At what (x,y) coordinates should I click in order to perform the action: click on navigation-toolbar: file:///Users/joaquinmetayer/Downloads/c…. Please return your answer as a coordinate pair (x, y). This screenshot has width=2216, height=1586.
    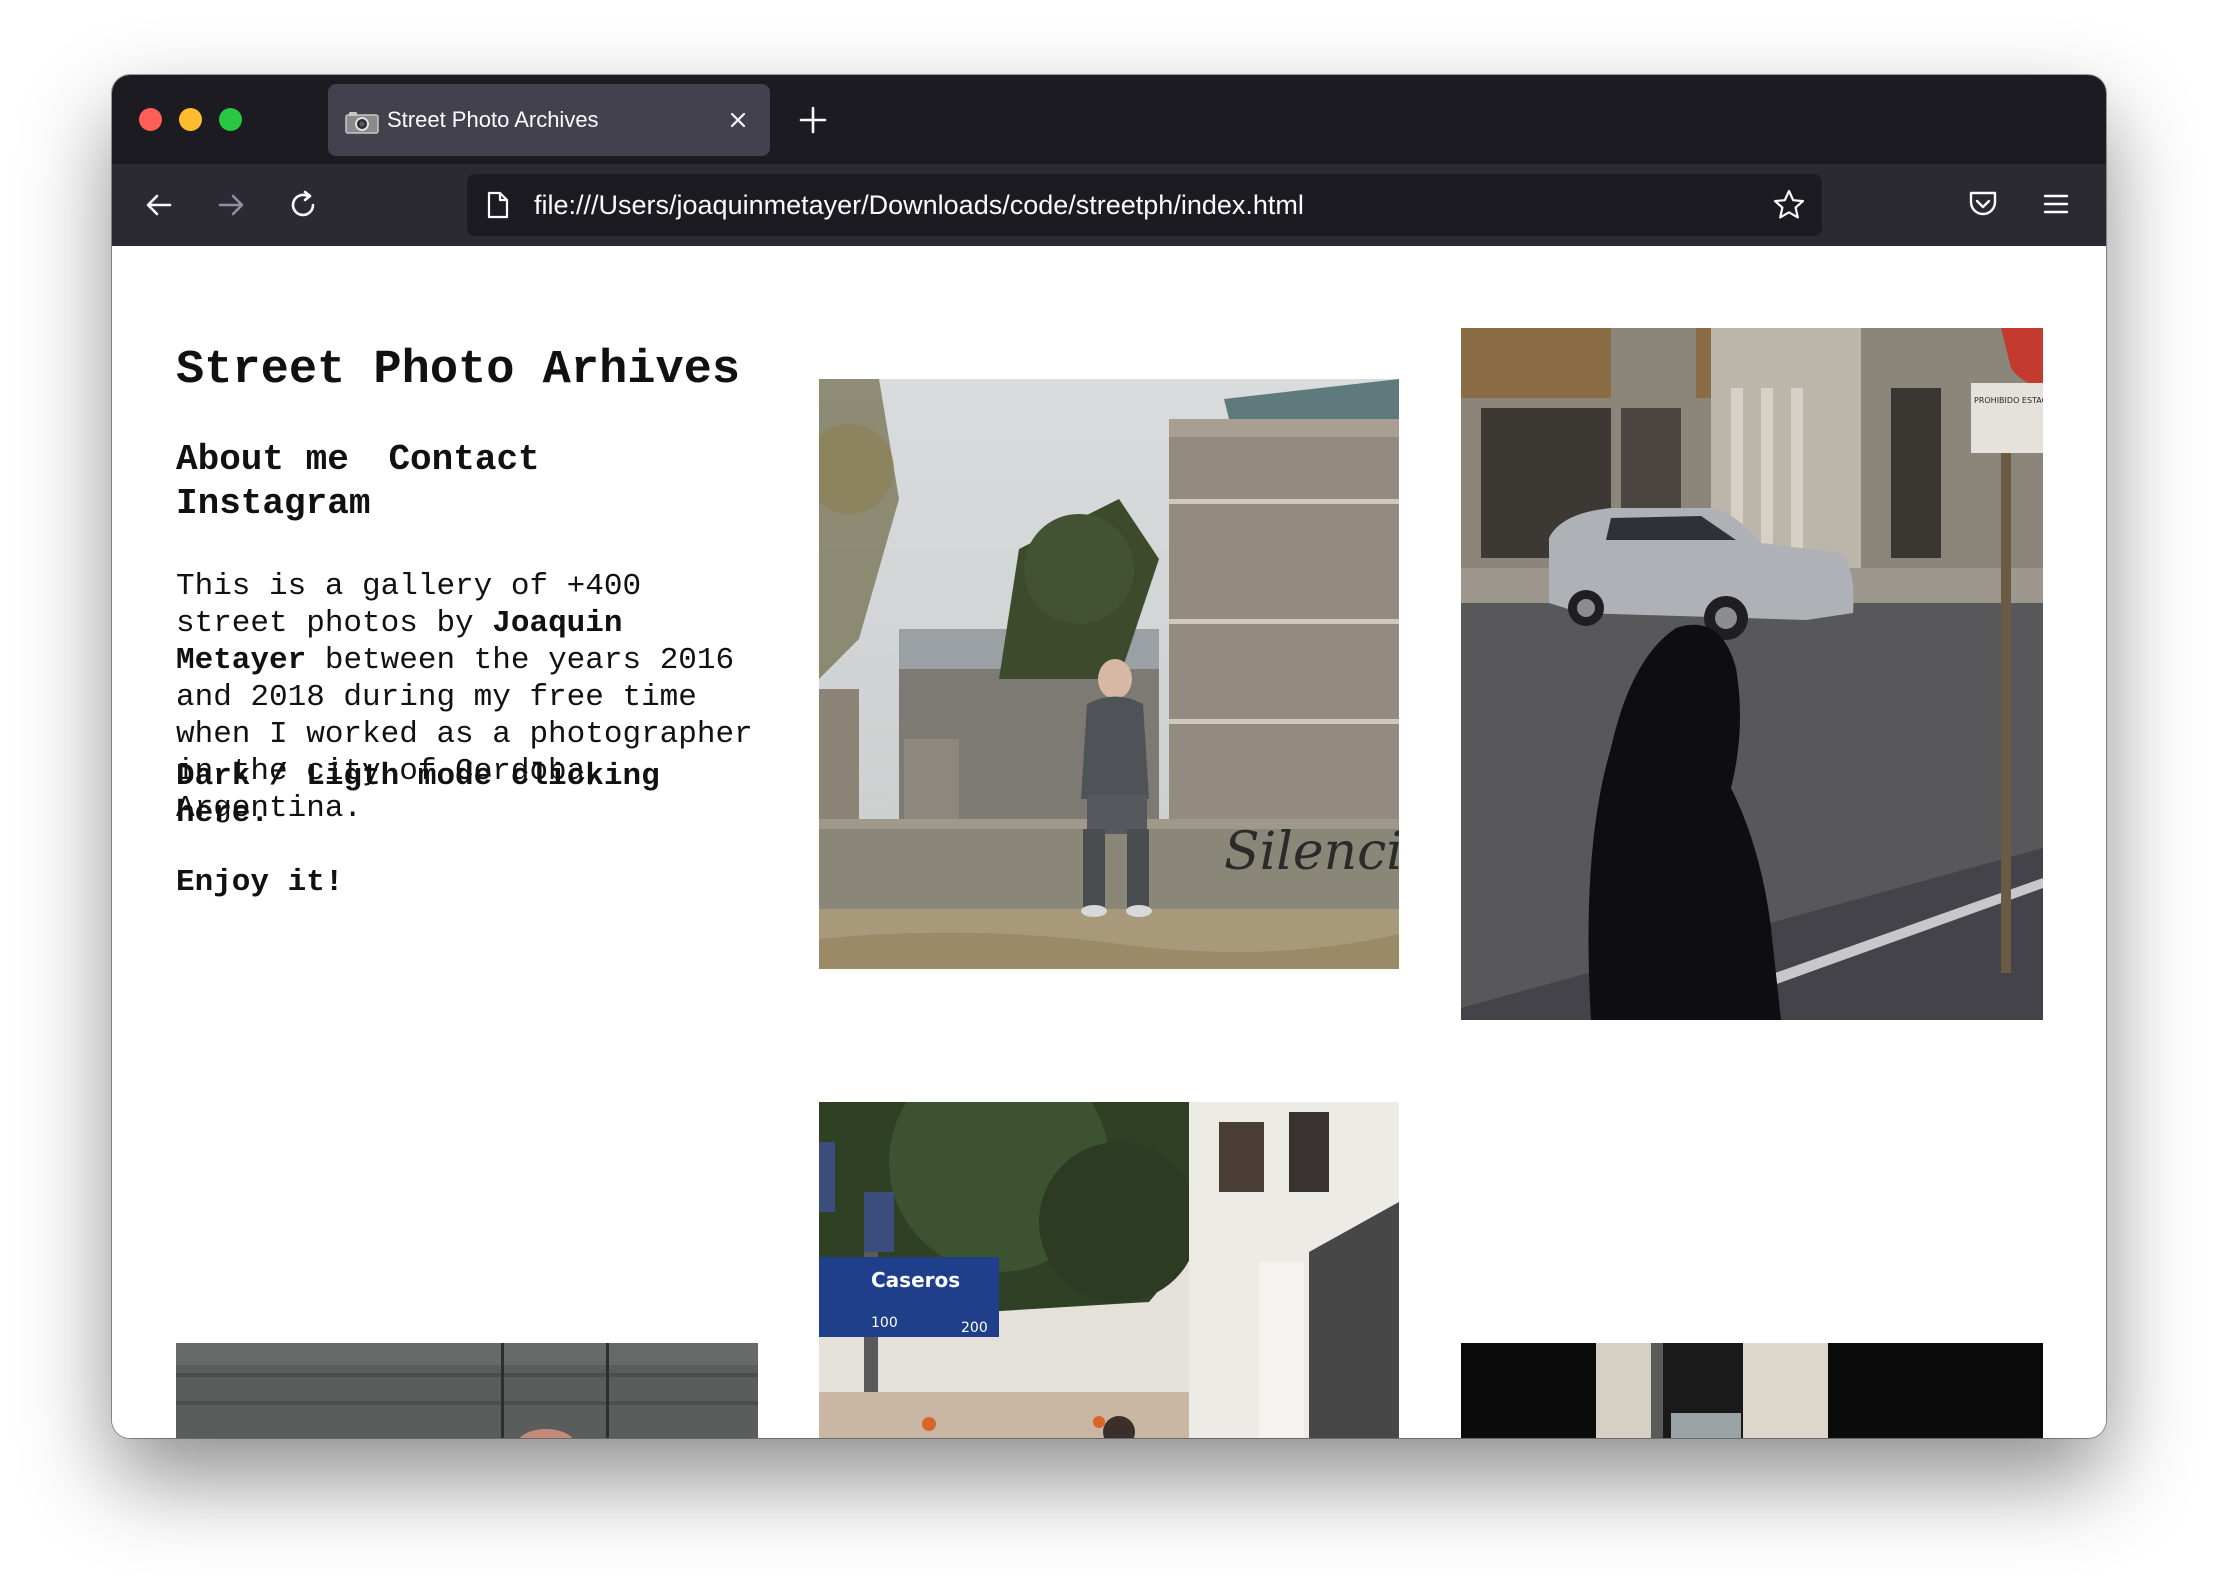
    Looking at the image, I should click on (1109, 205).